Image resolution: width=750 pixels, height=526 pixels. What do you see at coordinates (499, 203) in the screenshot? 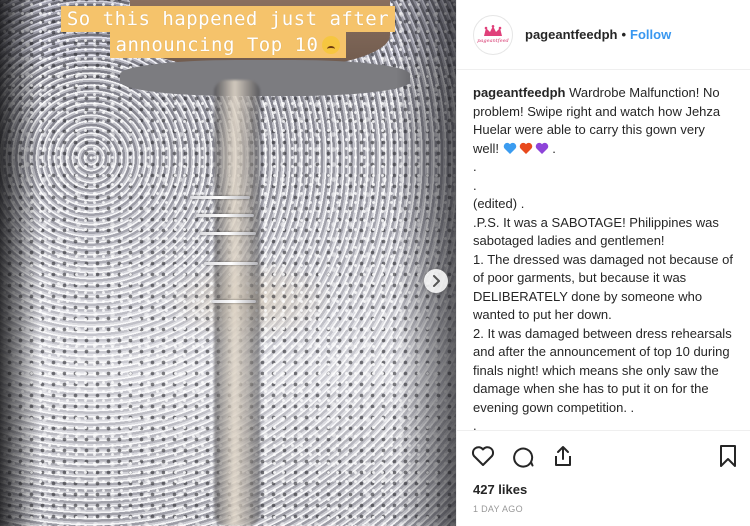
I see `caption-line: (edited) .` at bounding box center [499, 203].